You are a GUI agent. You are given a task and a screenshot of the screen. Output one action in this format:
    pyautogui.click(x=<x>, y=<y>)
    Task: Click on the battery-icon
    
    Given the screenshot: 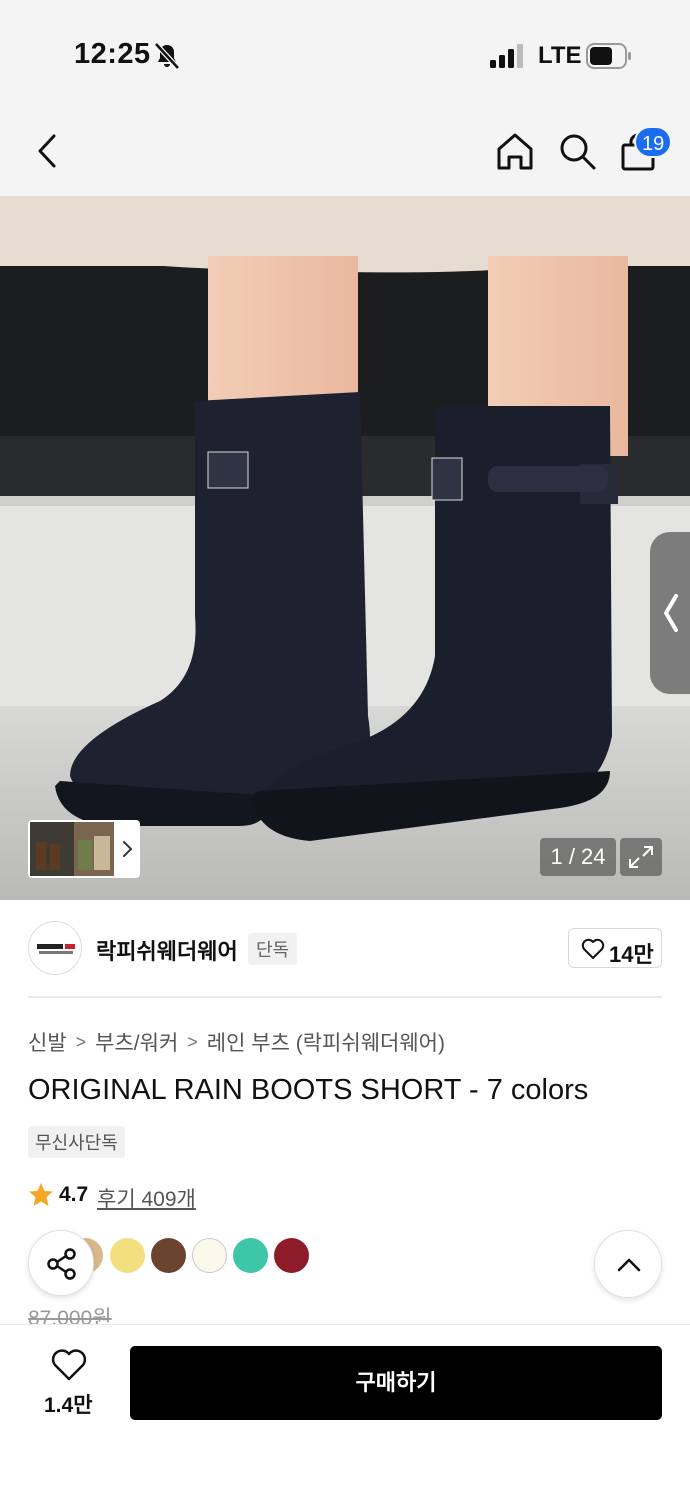 What is the action you would take?
    pyautogui.click(x=608, y=56)
    